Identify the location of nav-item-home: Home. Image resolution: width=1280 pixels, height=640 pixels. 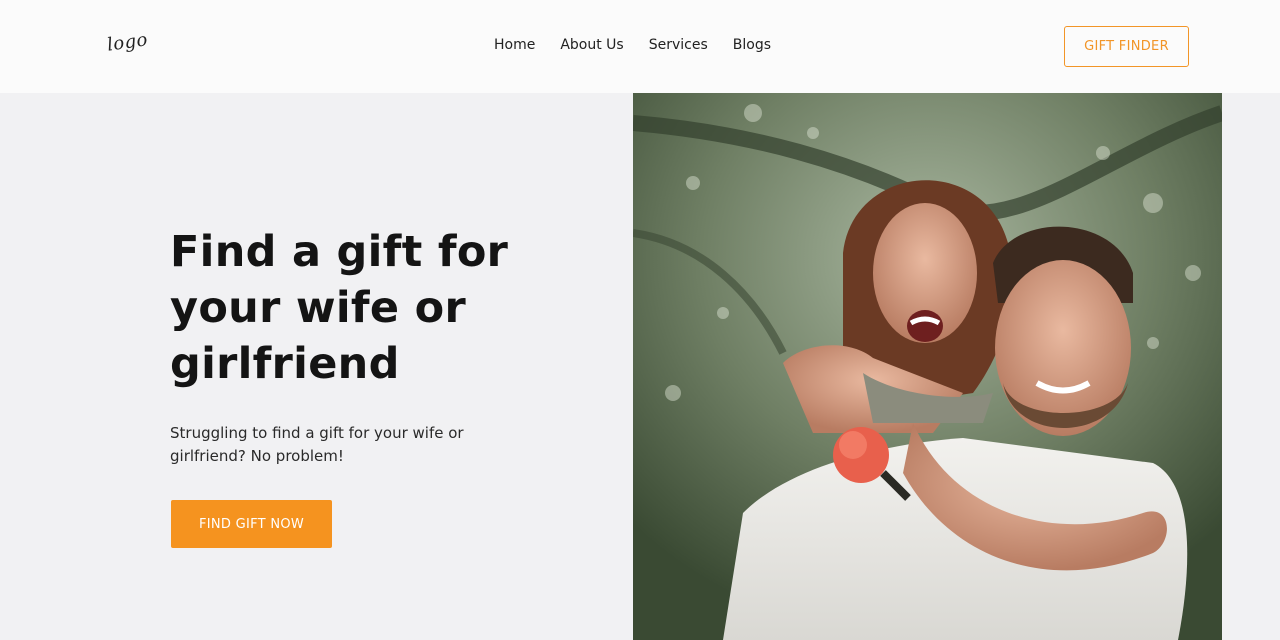
(514, 45).